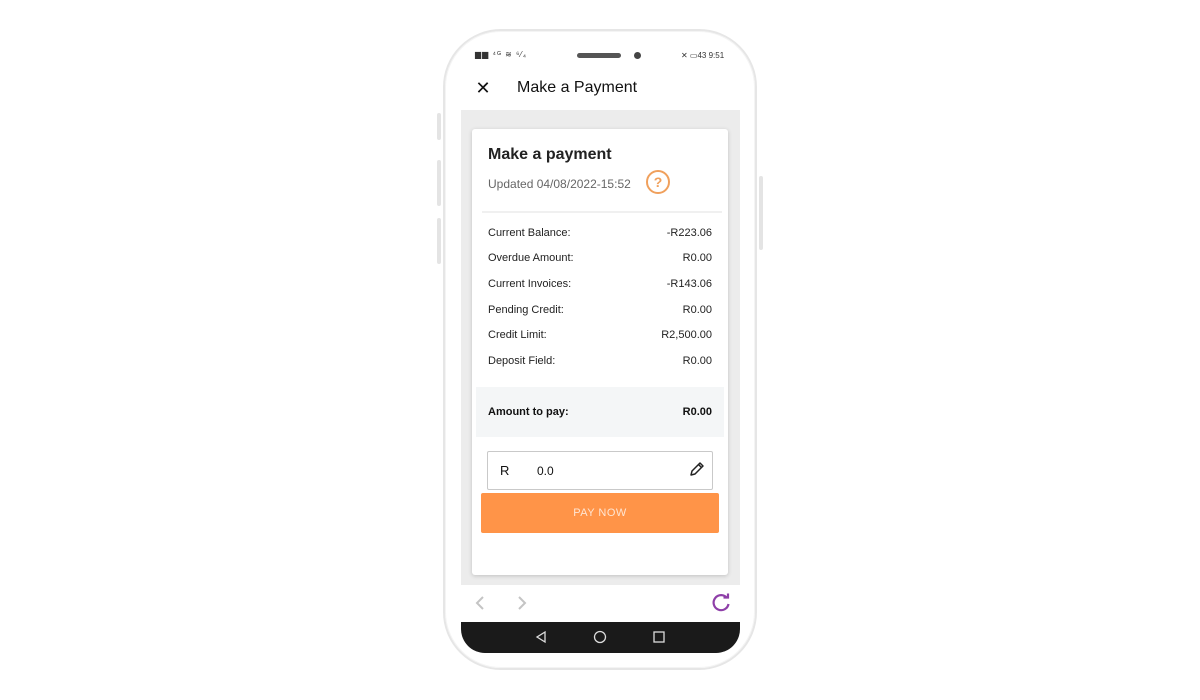 This screenshot has width=1200, height=700. I want to click on volume-down-side-button, so click(439, 183).